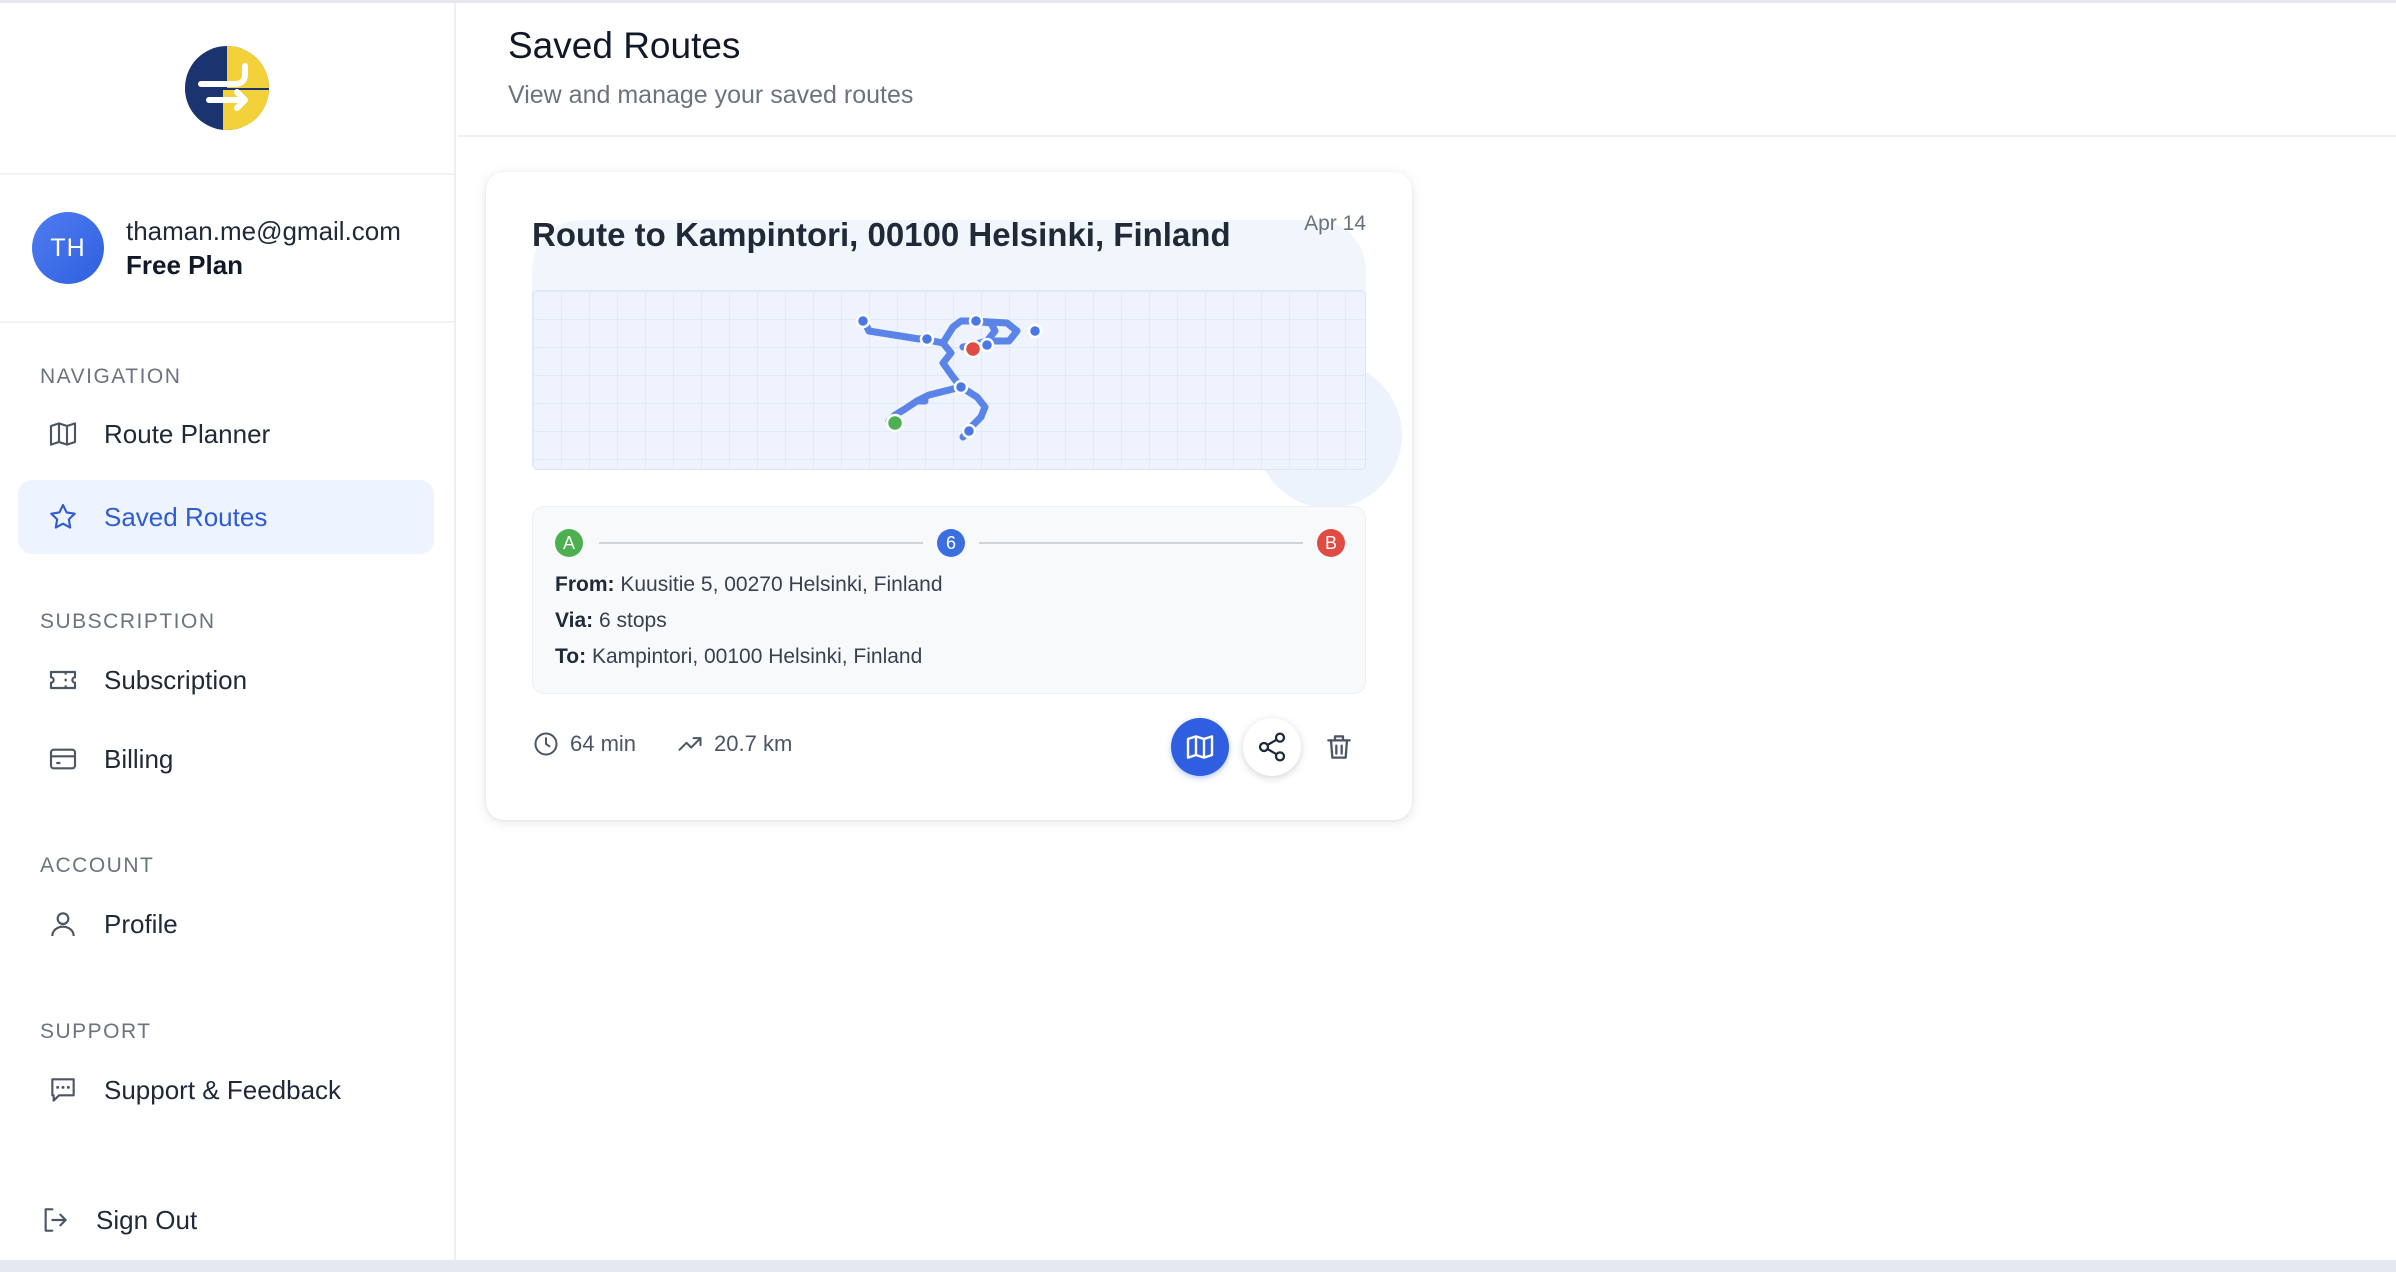  I want to click on via-label: Via:, so click(574, 620).